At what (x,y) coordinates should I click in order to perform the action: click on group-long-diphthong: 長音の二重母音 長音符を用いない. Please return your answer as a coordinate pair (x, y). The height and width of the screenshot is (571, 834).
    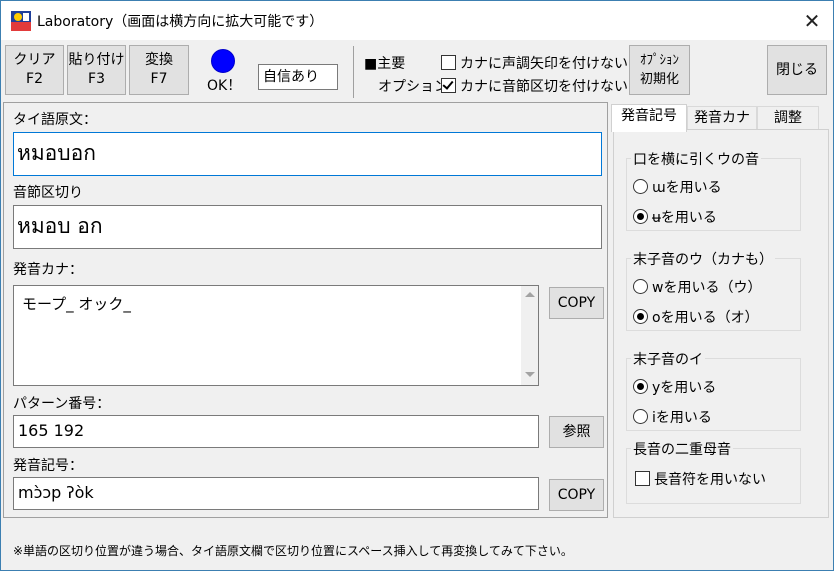
    Looking at the image, I should click on (713, 471).